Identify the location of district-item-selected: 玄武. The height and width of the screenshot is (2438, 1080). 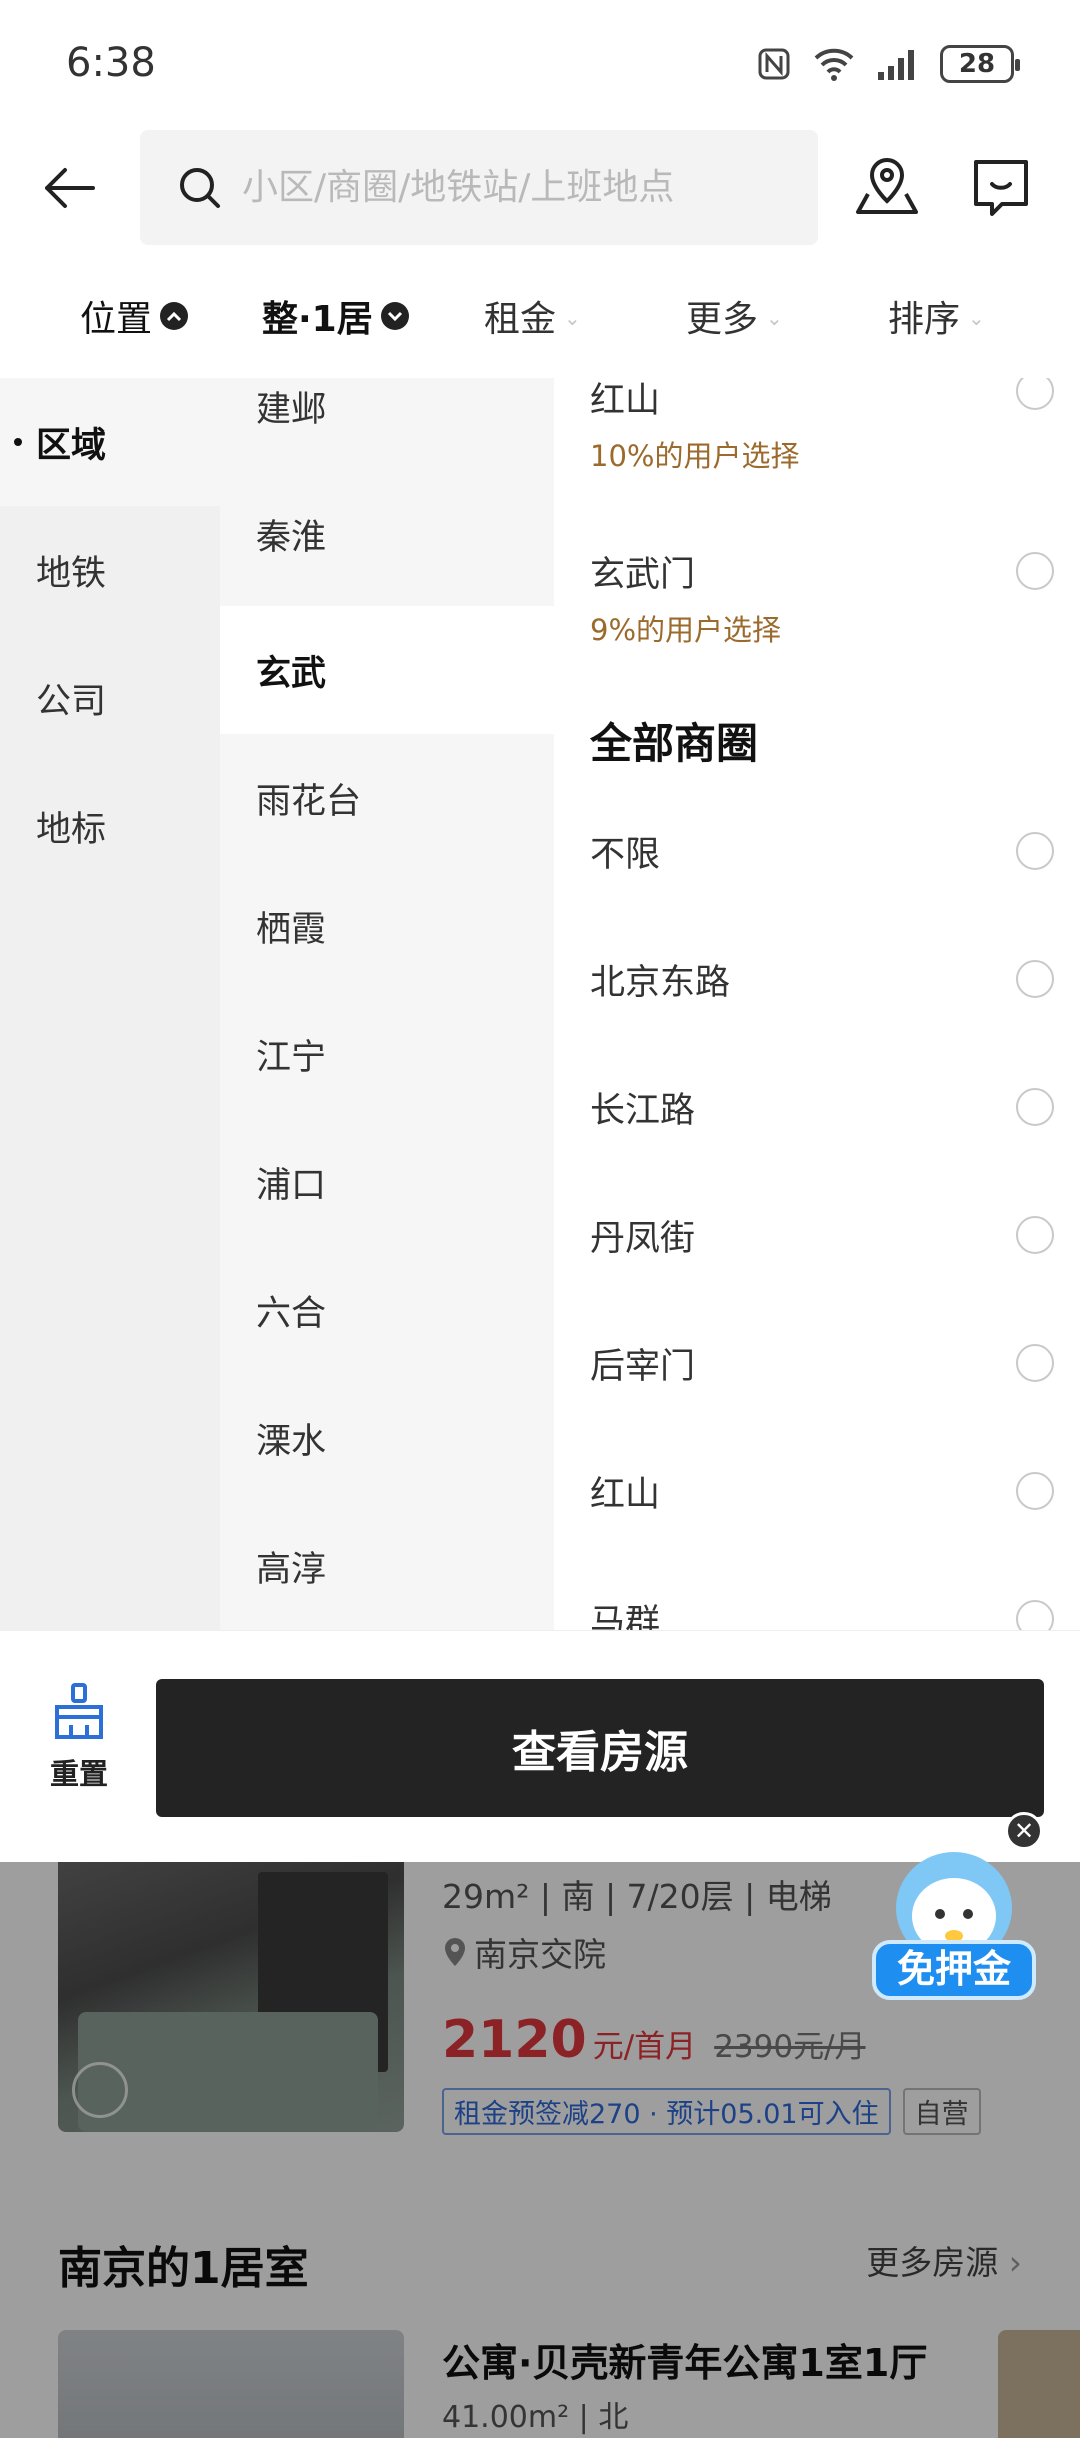
(387, 670).